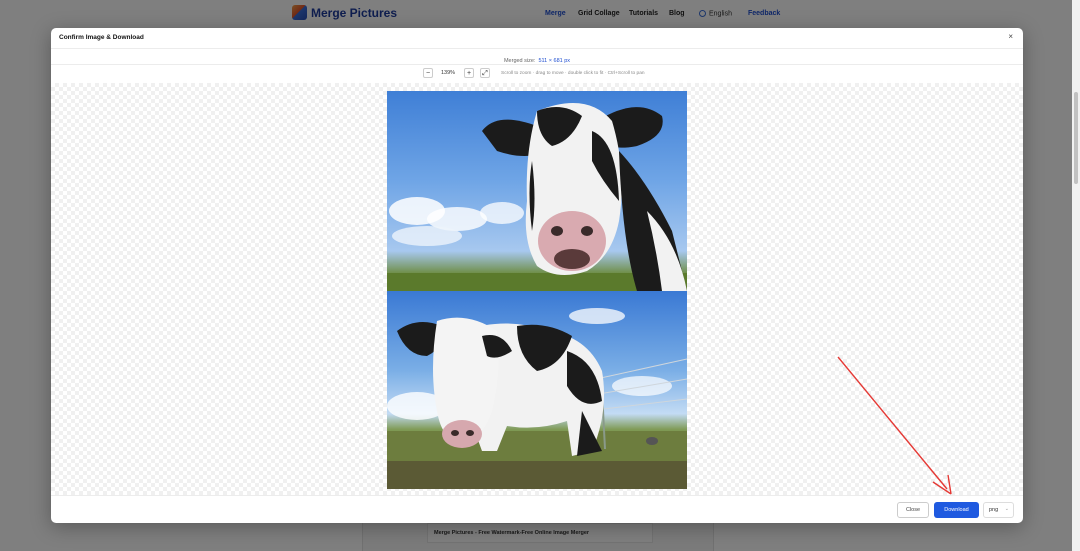 The image size is (1080, 551). I want to click on cow-field-image, so click(537, 398).